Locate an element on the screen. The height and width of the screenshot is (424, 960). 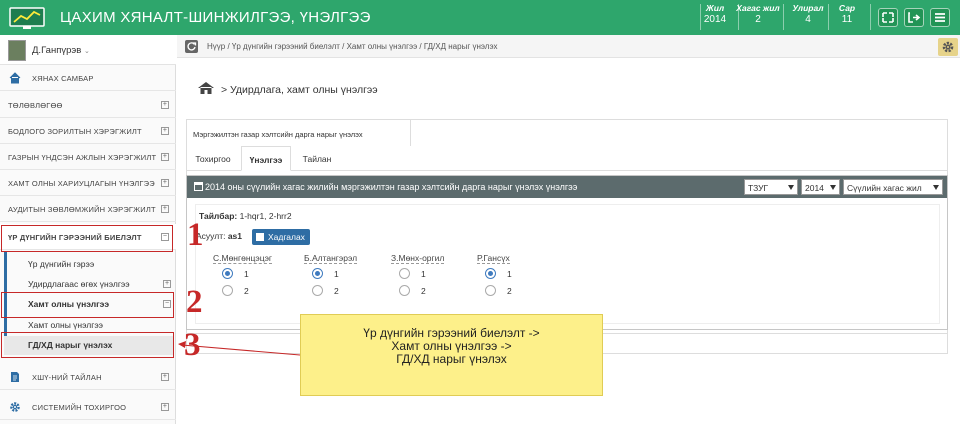
chevron-down-icon: ⌄ is located at coordinates (86, 51).